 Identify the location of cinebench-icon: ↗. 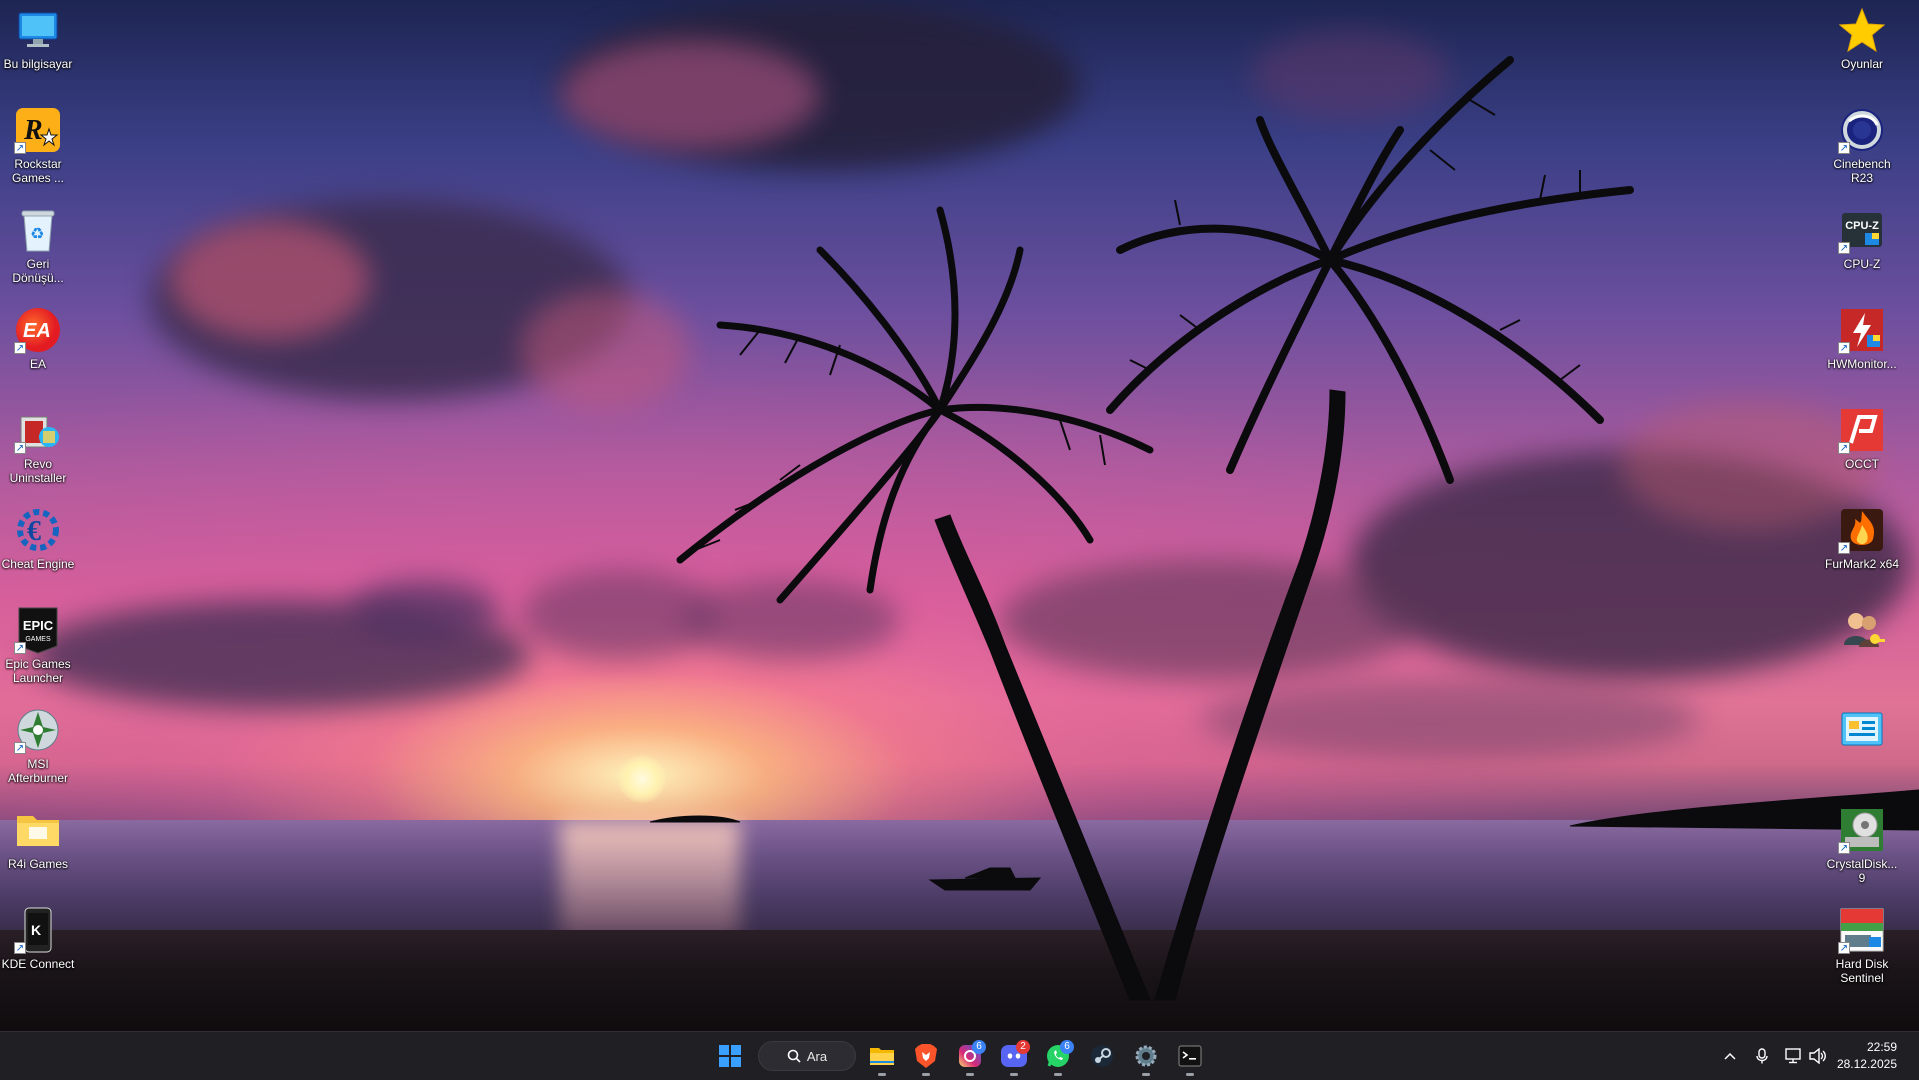
(1862, 130).